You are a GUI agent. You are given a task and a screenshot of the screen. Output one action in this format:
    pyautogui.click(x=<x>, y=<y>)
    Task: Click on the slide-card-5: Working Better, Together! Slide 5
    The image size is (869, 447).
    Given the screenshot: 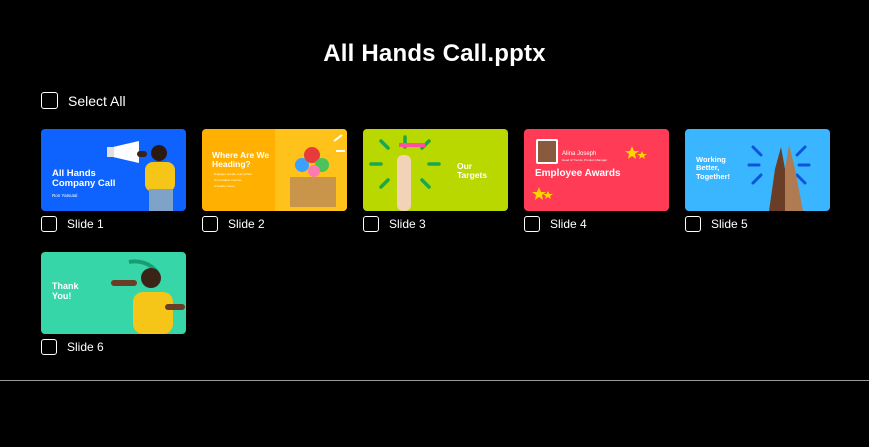 What is the action you would take?
    pyautogui.click(x=757, y=190)
    